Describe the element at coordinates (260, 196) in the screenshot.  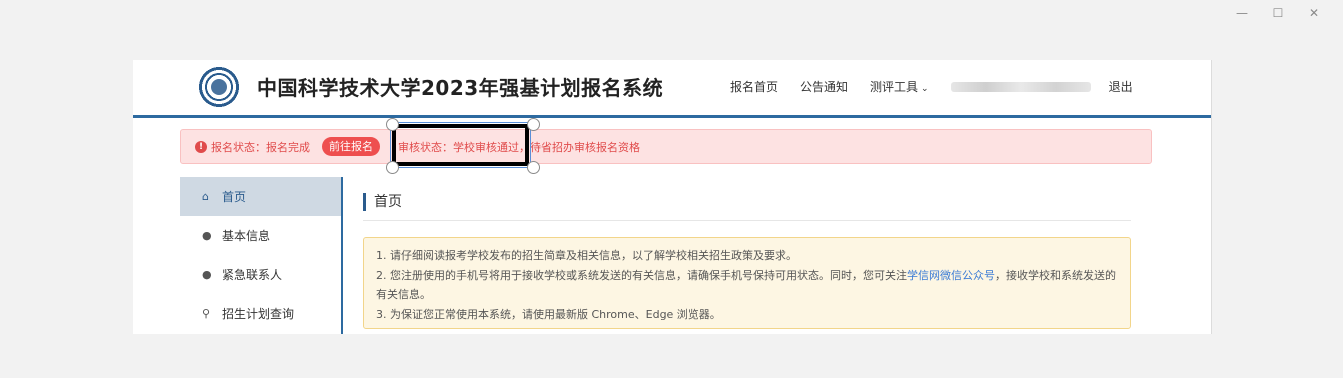
I see `sidebar-item-home: ⌂ 首页` at that location.